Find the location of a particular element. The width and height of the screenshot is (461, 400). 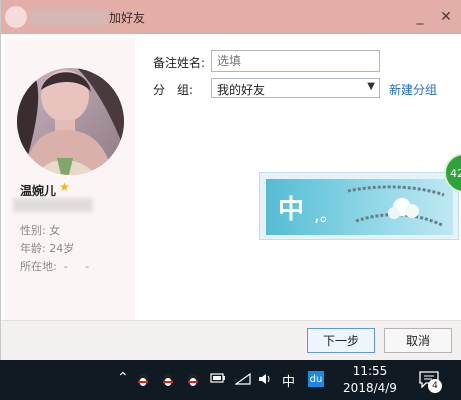

chevron-up-icon: ⌃ is located at coordinates (123, 378).